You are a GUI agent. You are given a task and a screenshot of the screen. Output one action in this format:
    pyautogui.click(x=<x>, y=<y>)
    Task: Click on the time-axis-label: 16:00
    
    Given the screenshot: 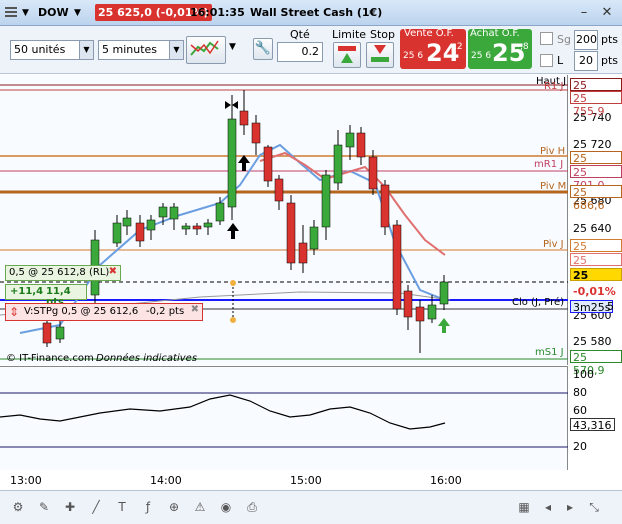 What is the action you would take?
    pyautogui.click(x=446, y=480)
    